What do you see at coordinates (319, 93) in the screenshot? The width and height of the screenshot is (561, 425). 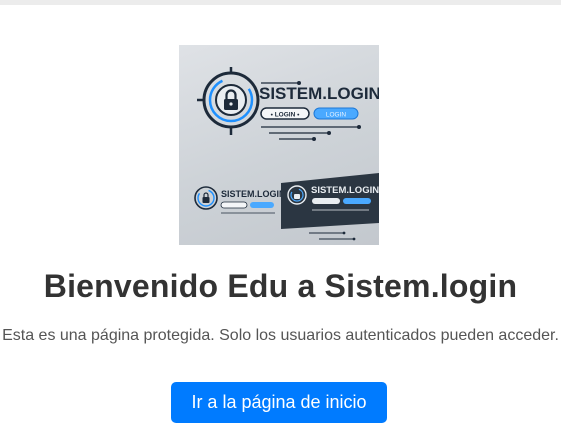 I see `logo-brand-main: SISTEM.LOGIN` at bounding box center [319, 93].